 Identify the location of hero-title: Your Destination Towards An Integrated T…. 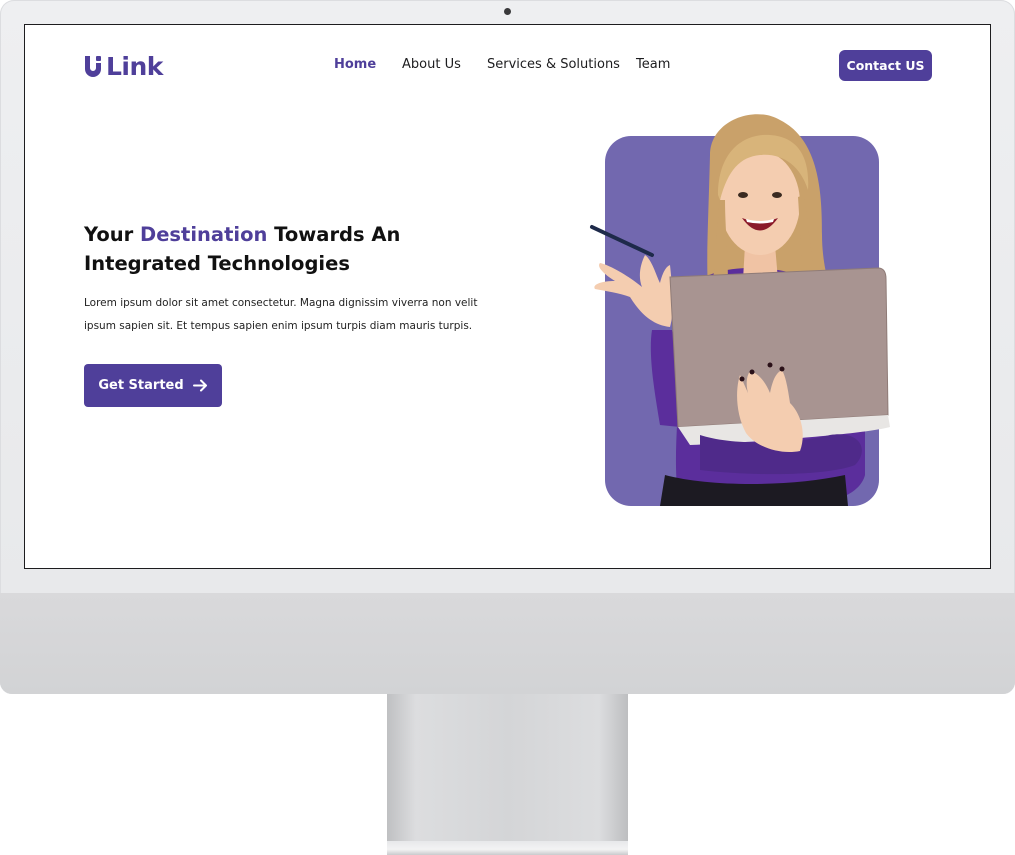
(299, 249).